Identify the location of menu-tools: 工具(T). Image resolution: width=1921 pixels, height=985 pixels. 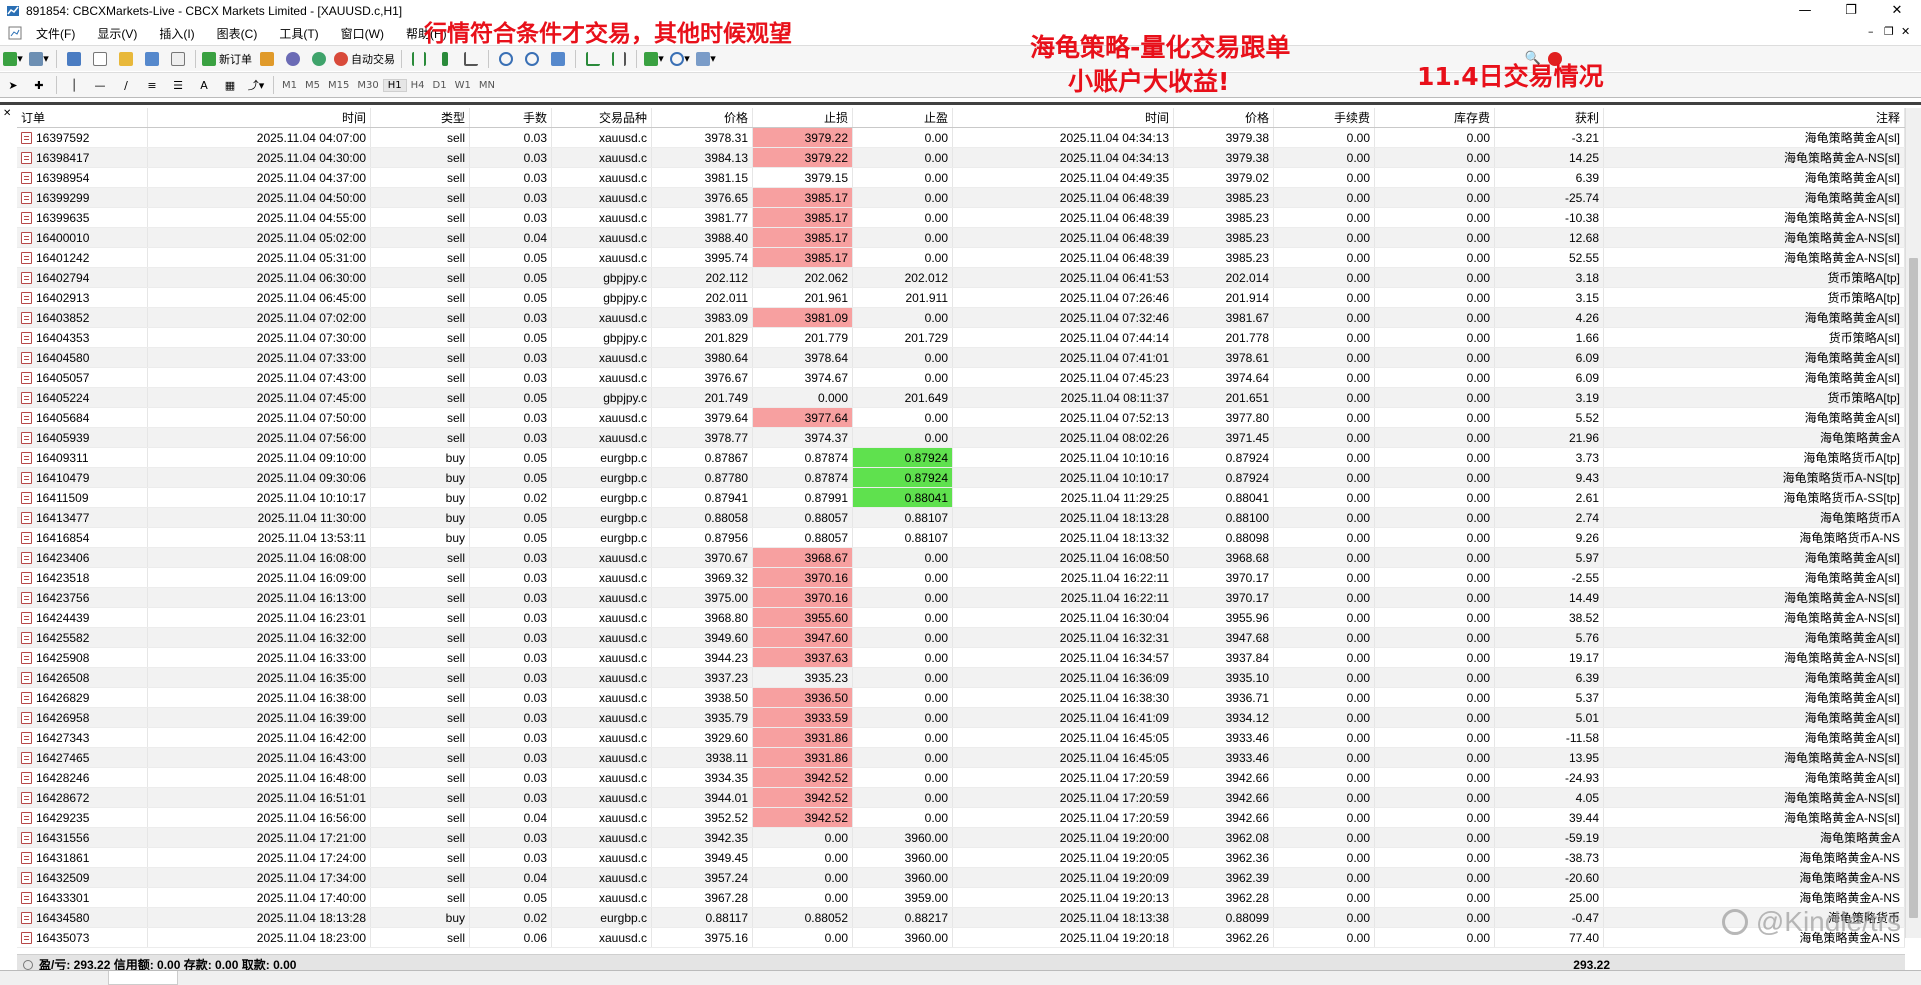
(298, 33).